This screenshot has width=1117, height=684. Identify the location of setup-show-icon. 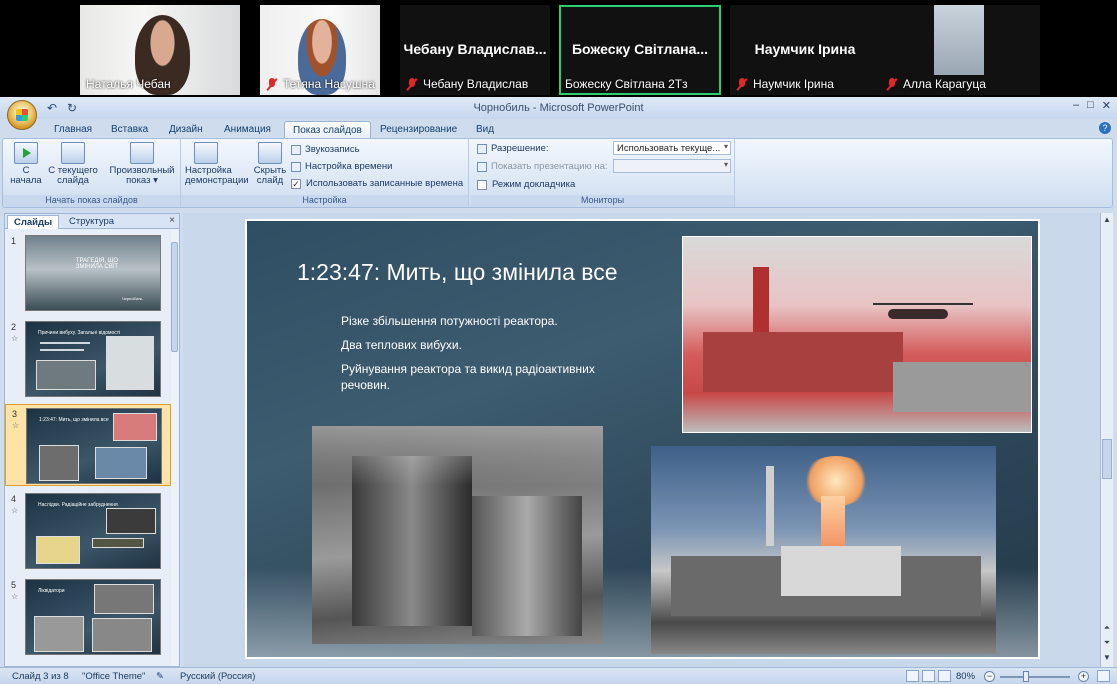
(206, 153).